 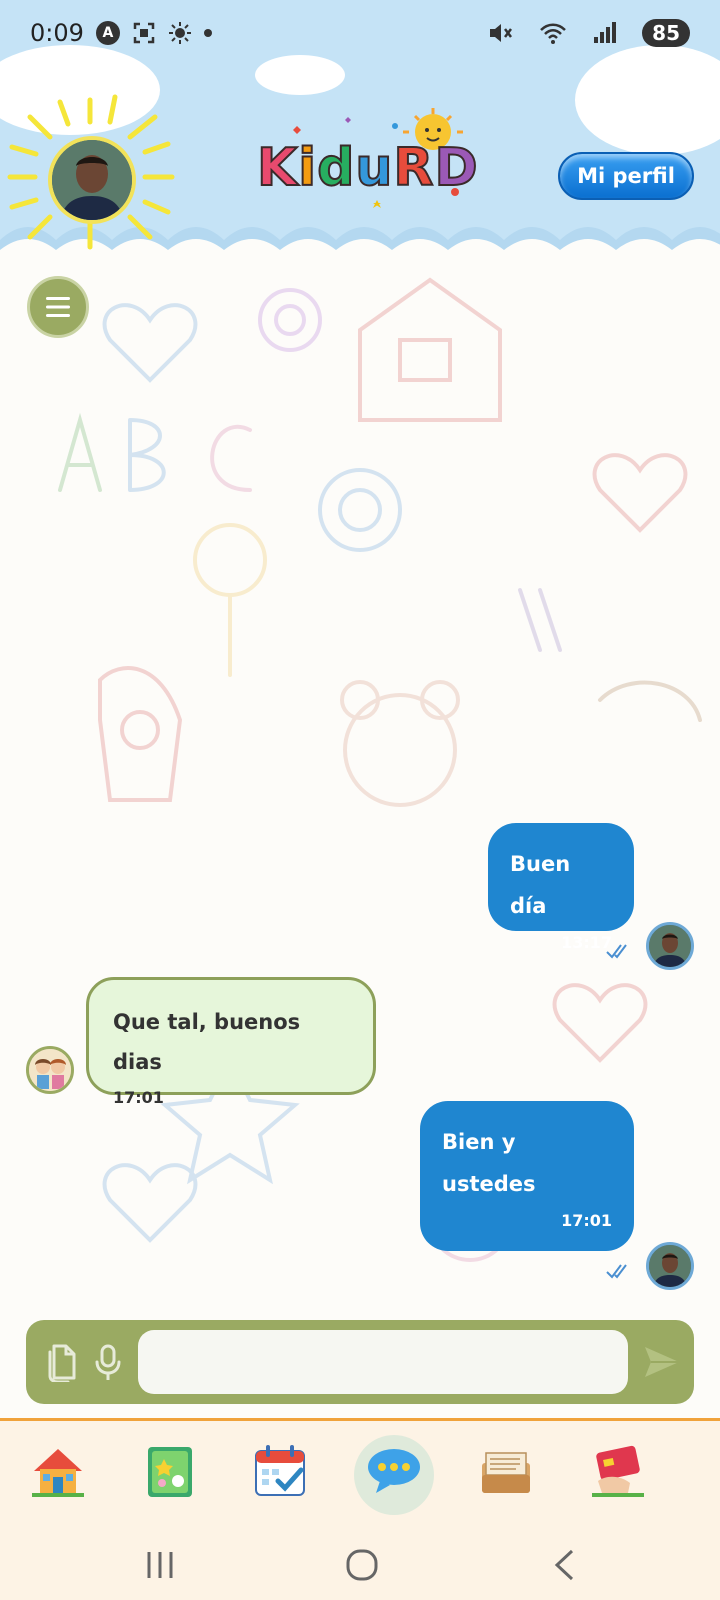 What do you see at coordinates (92, 180) in the screenshot?
I see `user-avatar` at bounding box center [92, 180].